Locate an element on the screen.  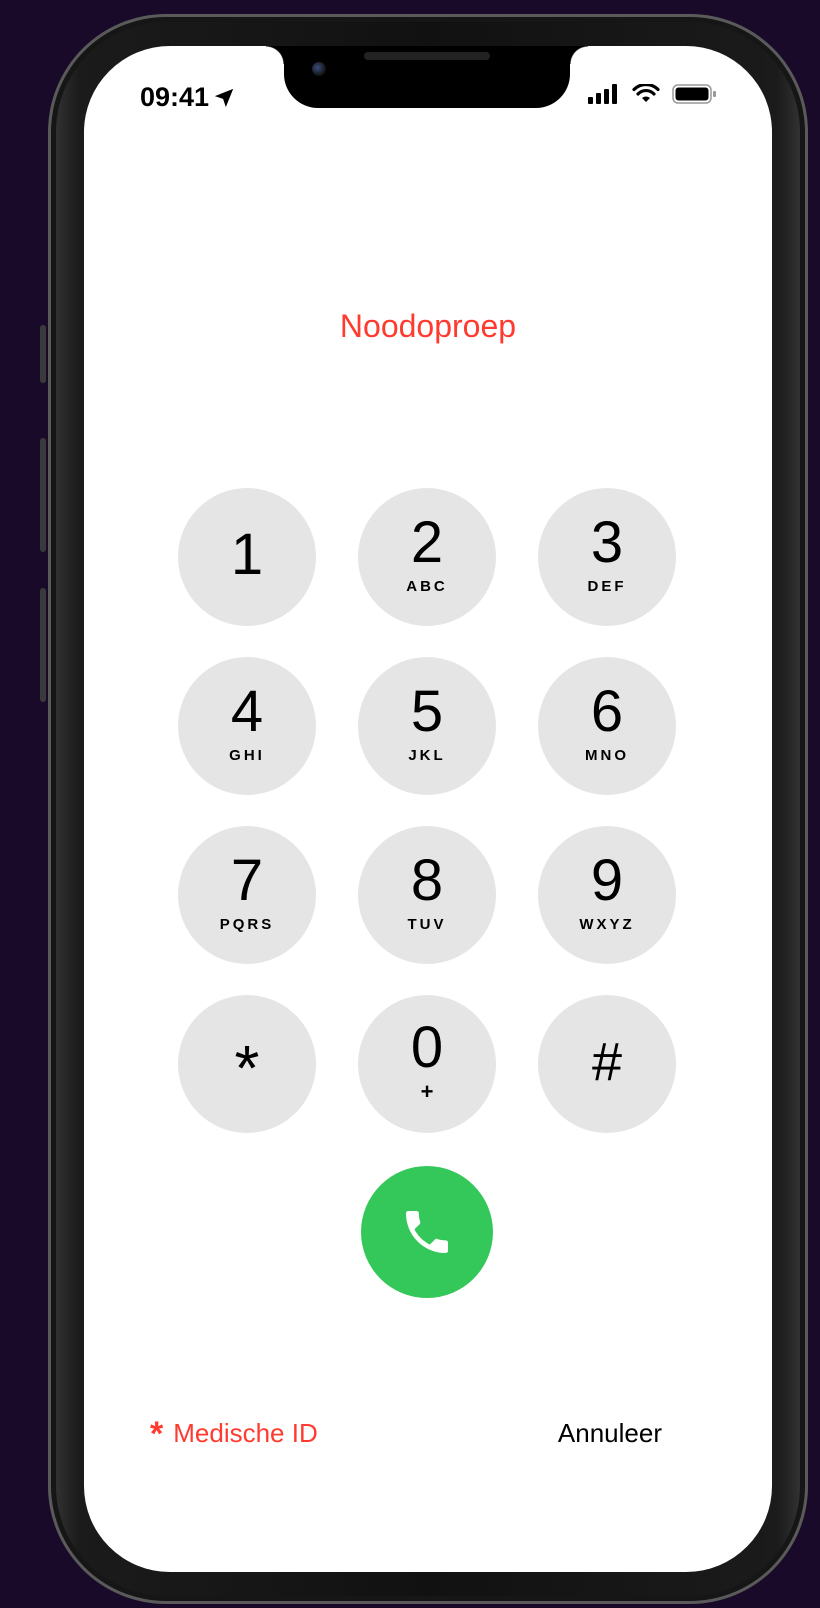
cancel-button: Annuleer is located at coordinates (610, 1433).